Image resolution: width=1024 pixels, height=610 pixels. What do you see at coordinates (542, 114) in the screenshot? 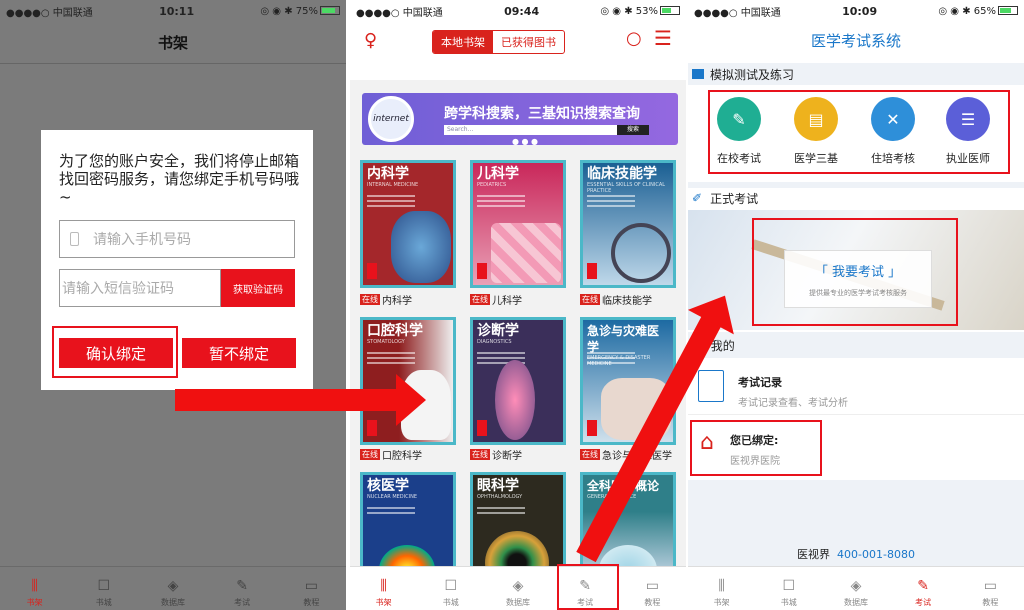
I see `banner-text: 跨学科搜索，三基知识搜索查询` at bounding box center [542, 114].